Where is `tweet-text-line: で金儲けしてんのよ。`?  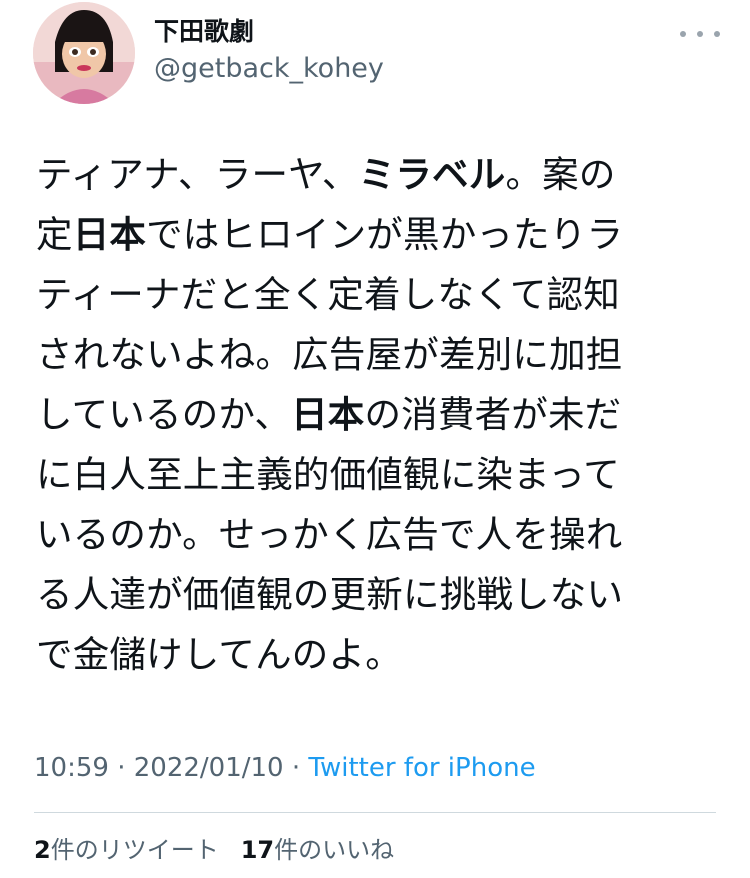
tweet-text-line: で金儲けしてんのよ。 is located at coordinates (376, 655).